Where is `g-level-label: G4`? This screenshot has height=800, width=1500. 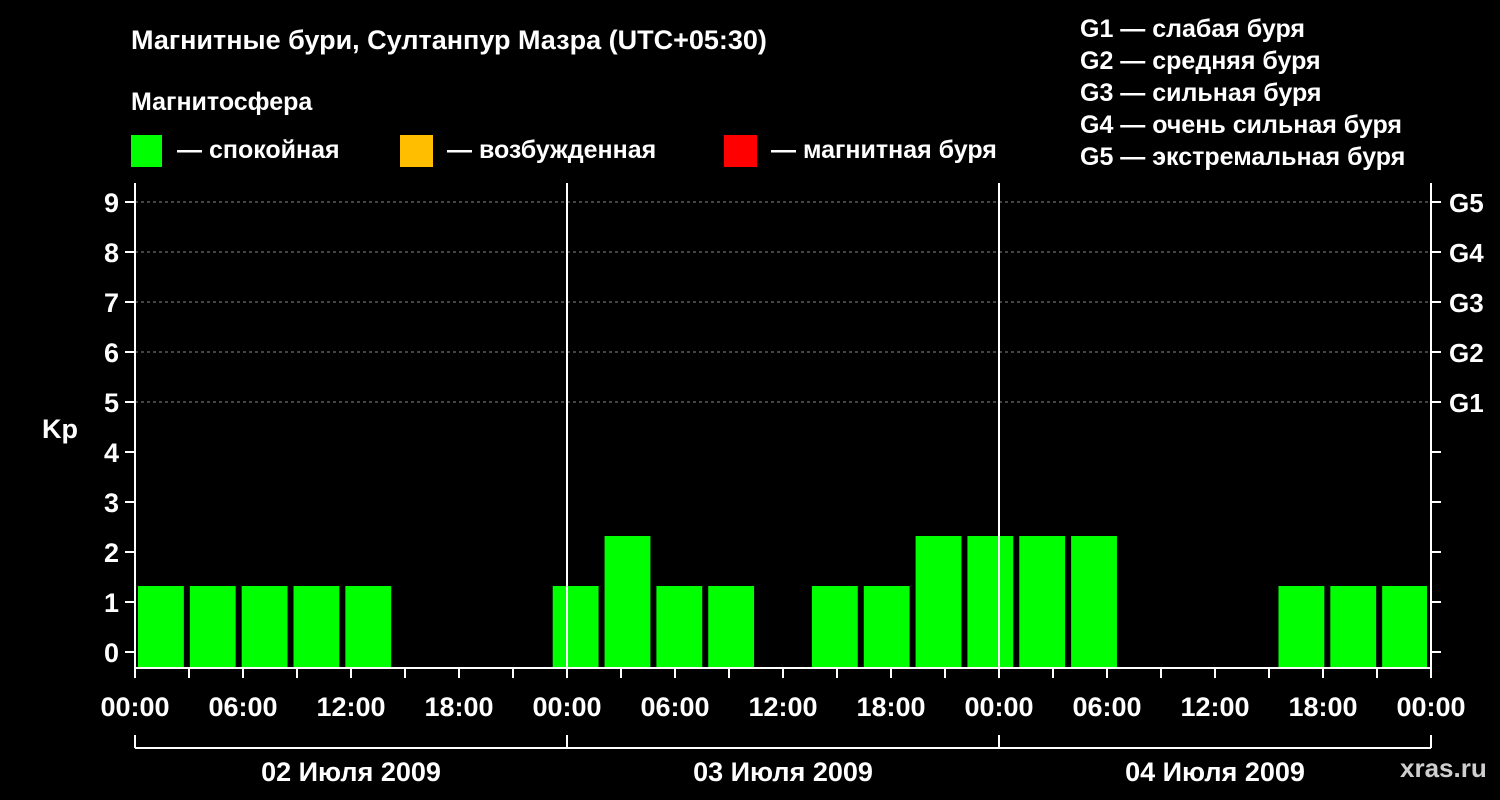
g-level-label: G4 is located at coordinates (1466, 253).